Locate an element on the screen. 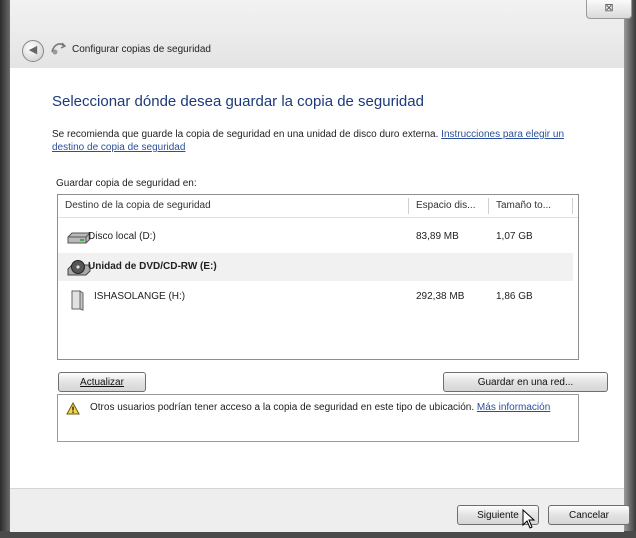  save-location-label: Guardar copia de seguridad en: is located at coordinates (126, 183).